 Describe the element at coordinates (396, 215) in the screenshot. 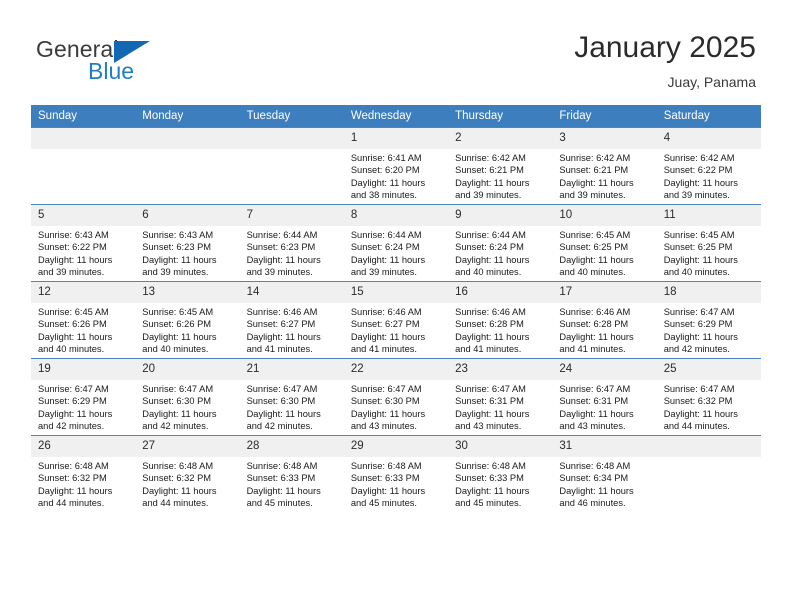

I see `day-number: 8` at that location.